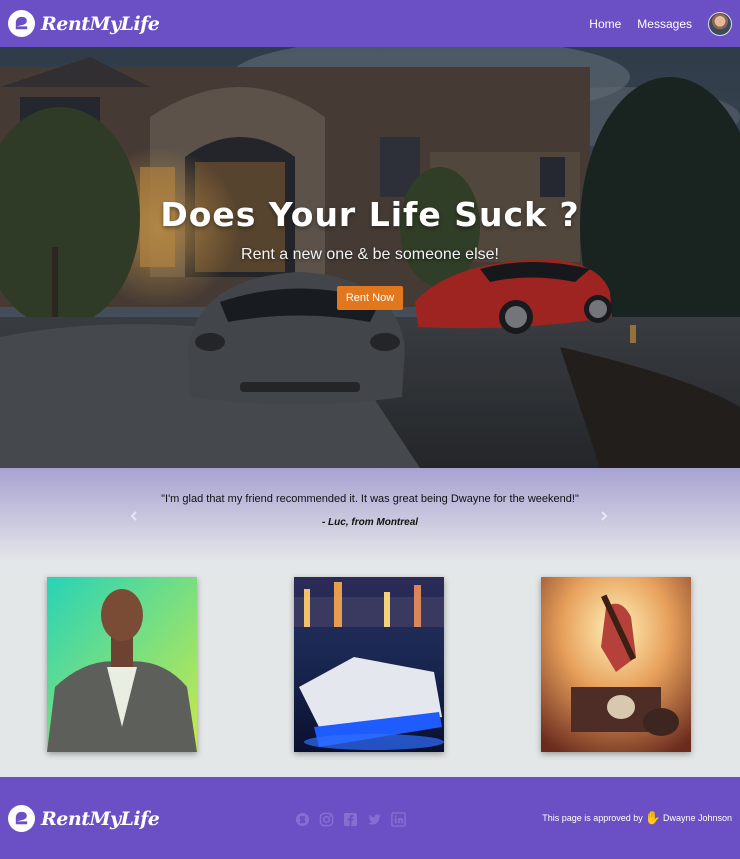 The width and height of the screenshot is (740, 859). What do you see at coordinates (370, 522) in the screenshot?
I see `testimonial-author: - Luc, from Montreal` at bounding box center [370, 522].